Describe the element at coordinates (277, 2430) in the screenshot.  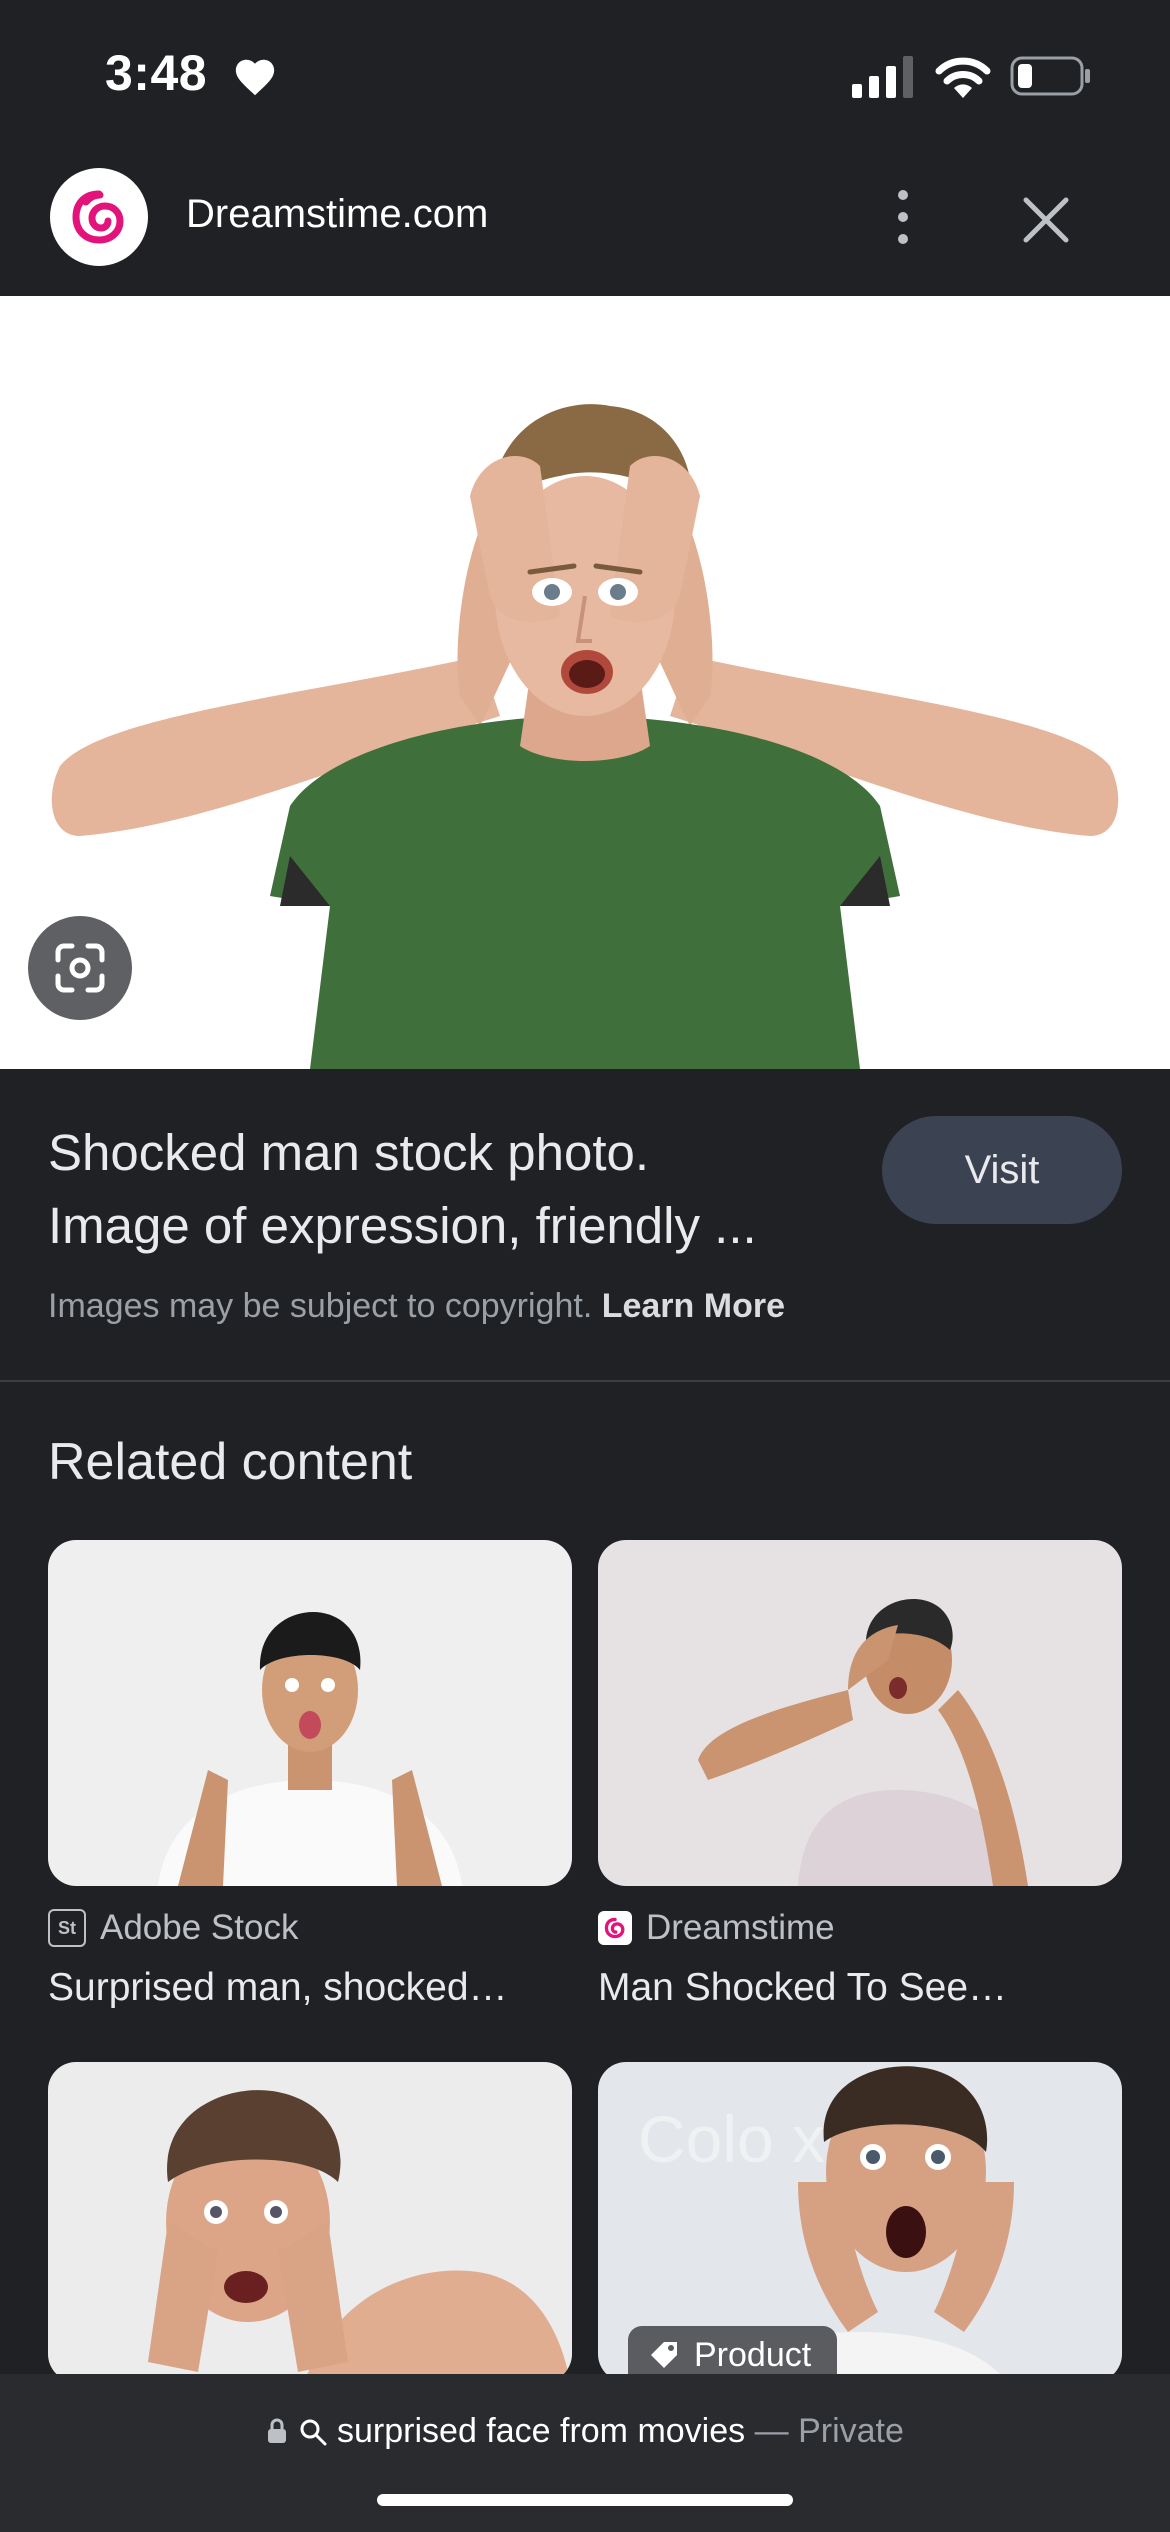
I see `lock-icon` at that location.